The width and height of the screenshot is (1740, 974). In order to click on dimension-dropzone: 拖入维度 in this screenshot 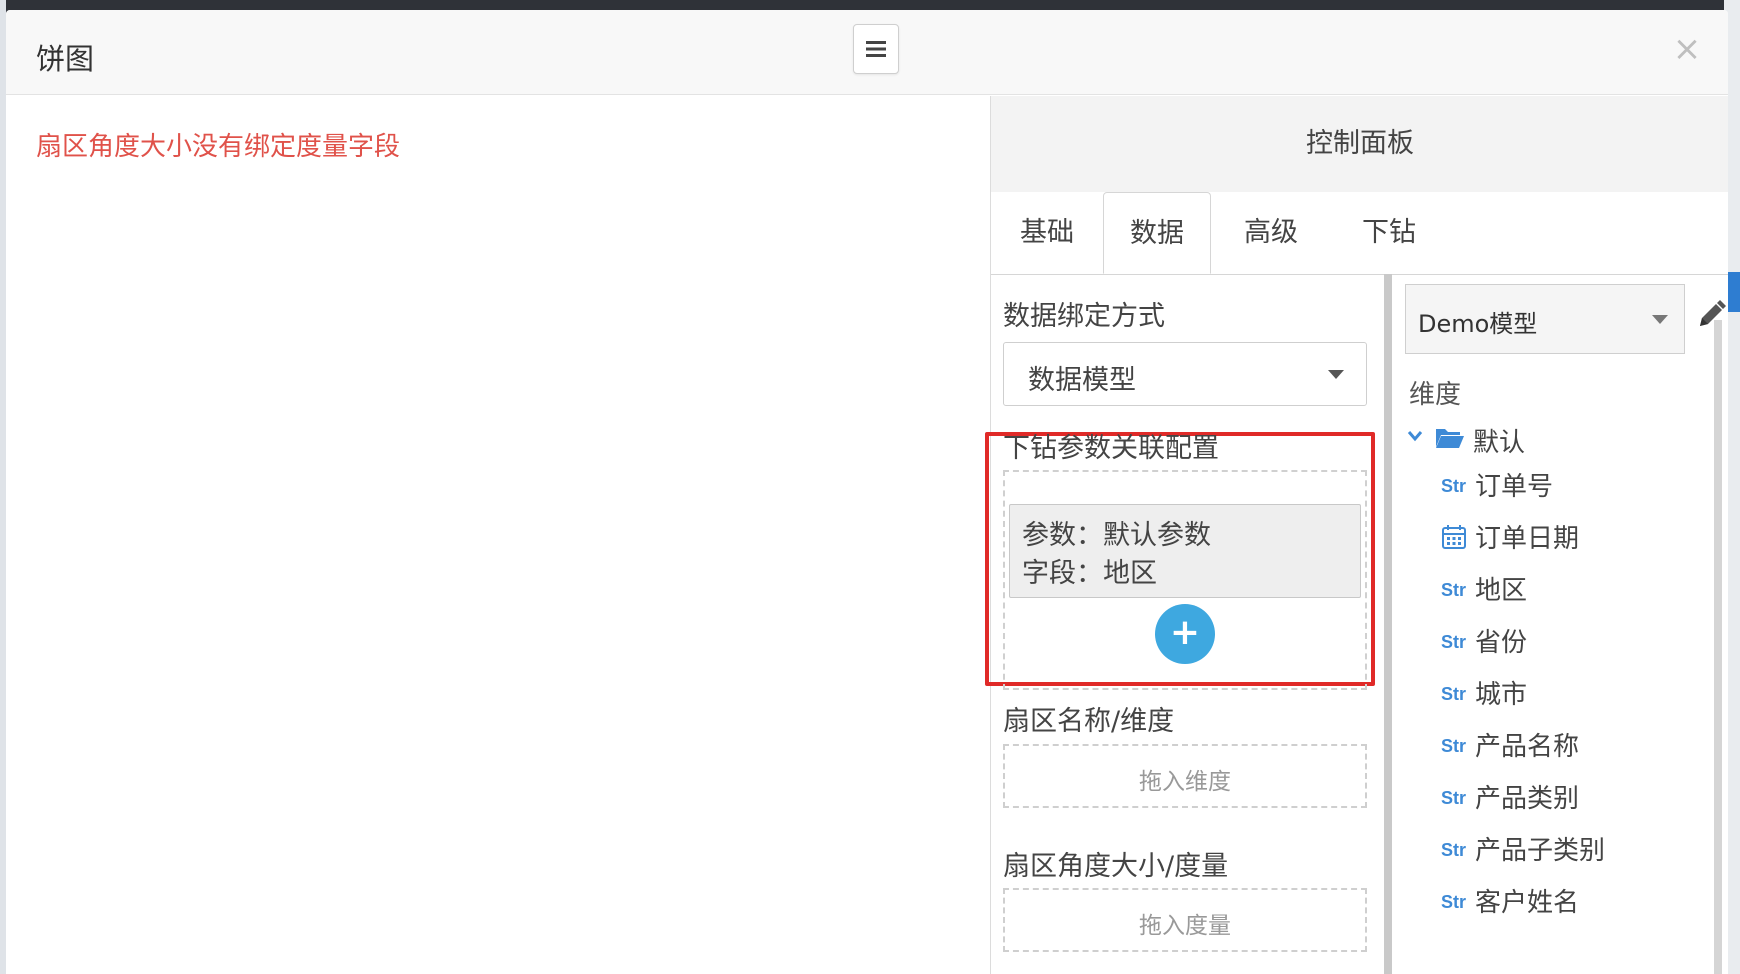, I will do `click(1185, 776)`.